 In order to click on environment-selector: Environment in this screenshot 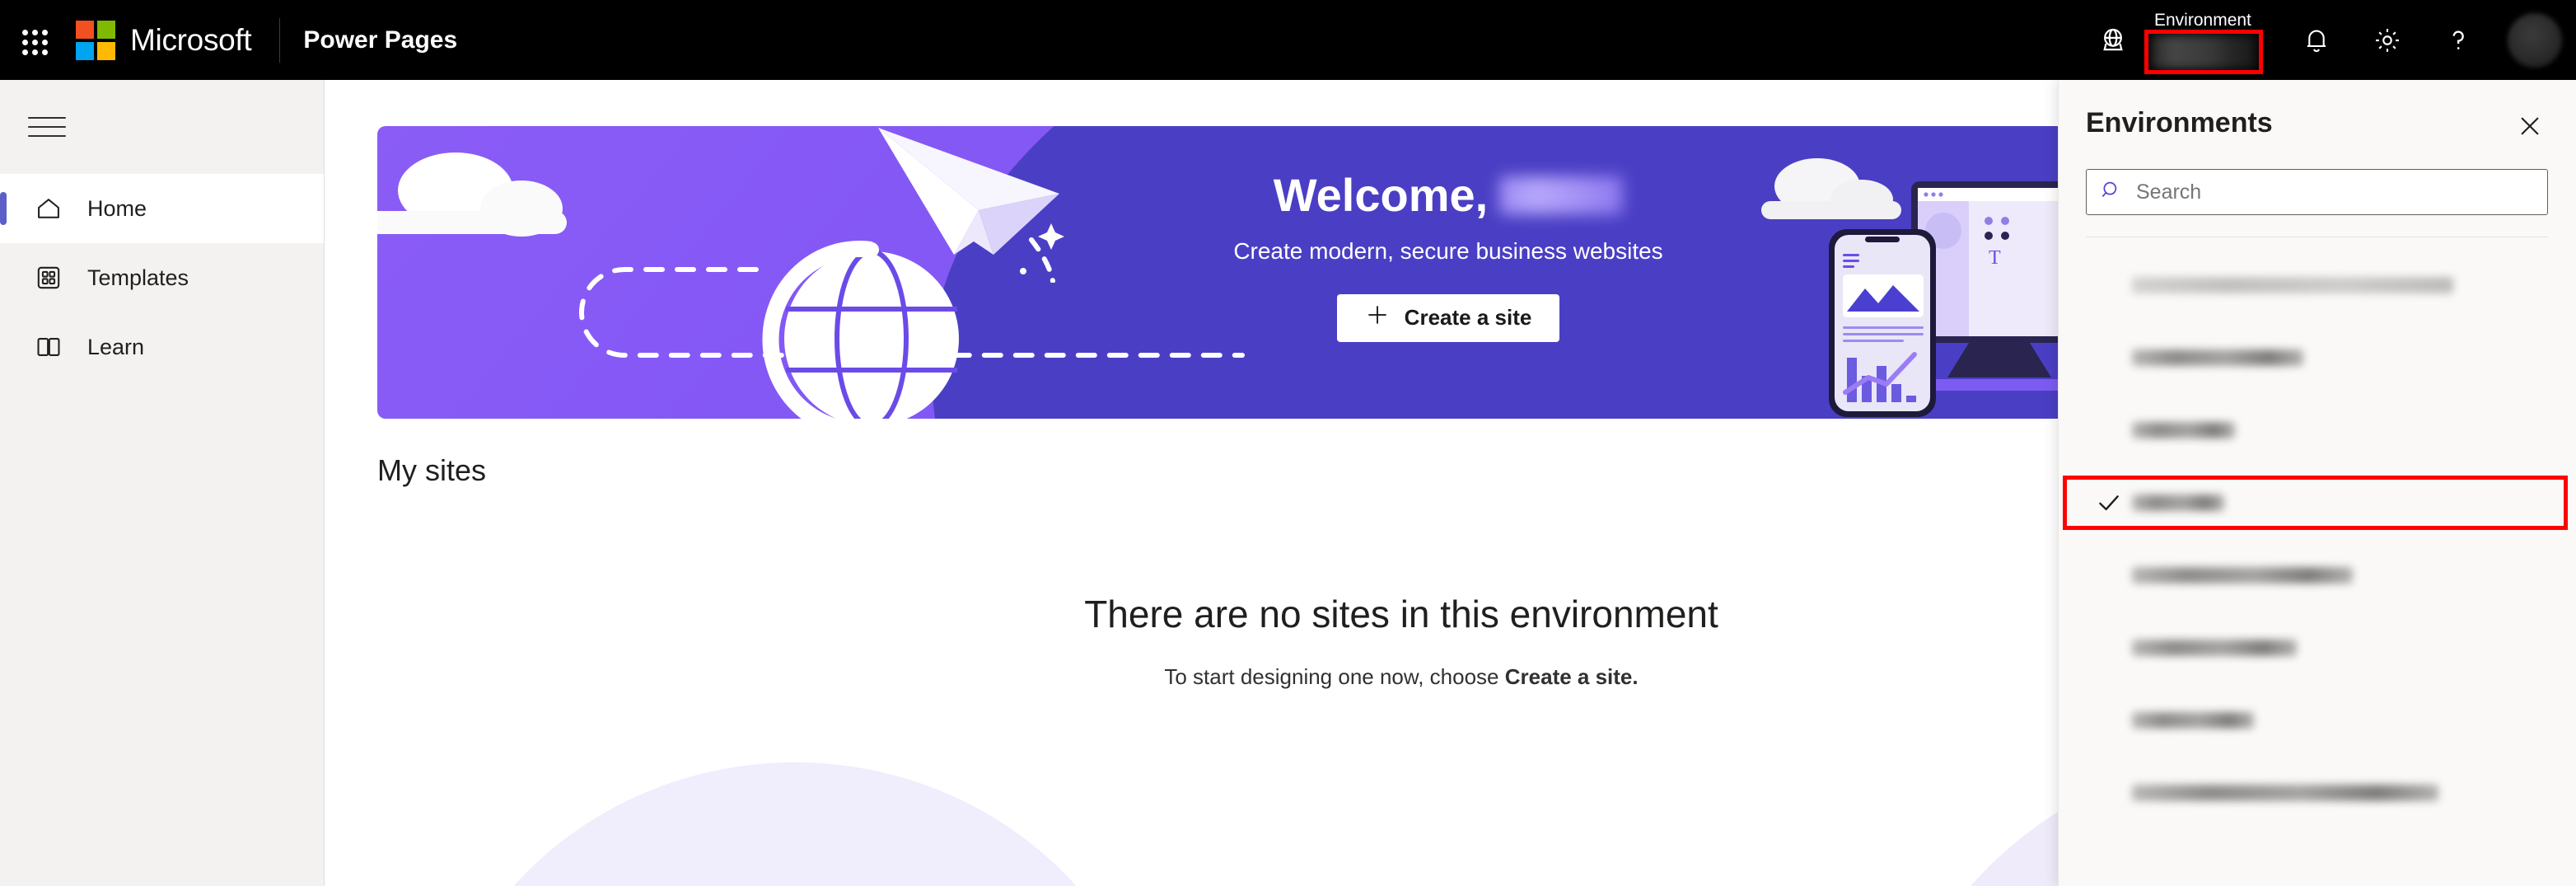, I will do `click(2203, 40)`.